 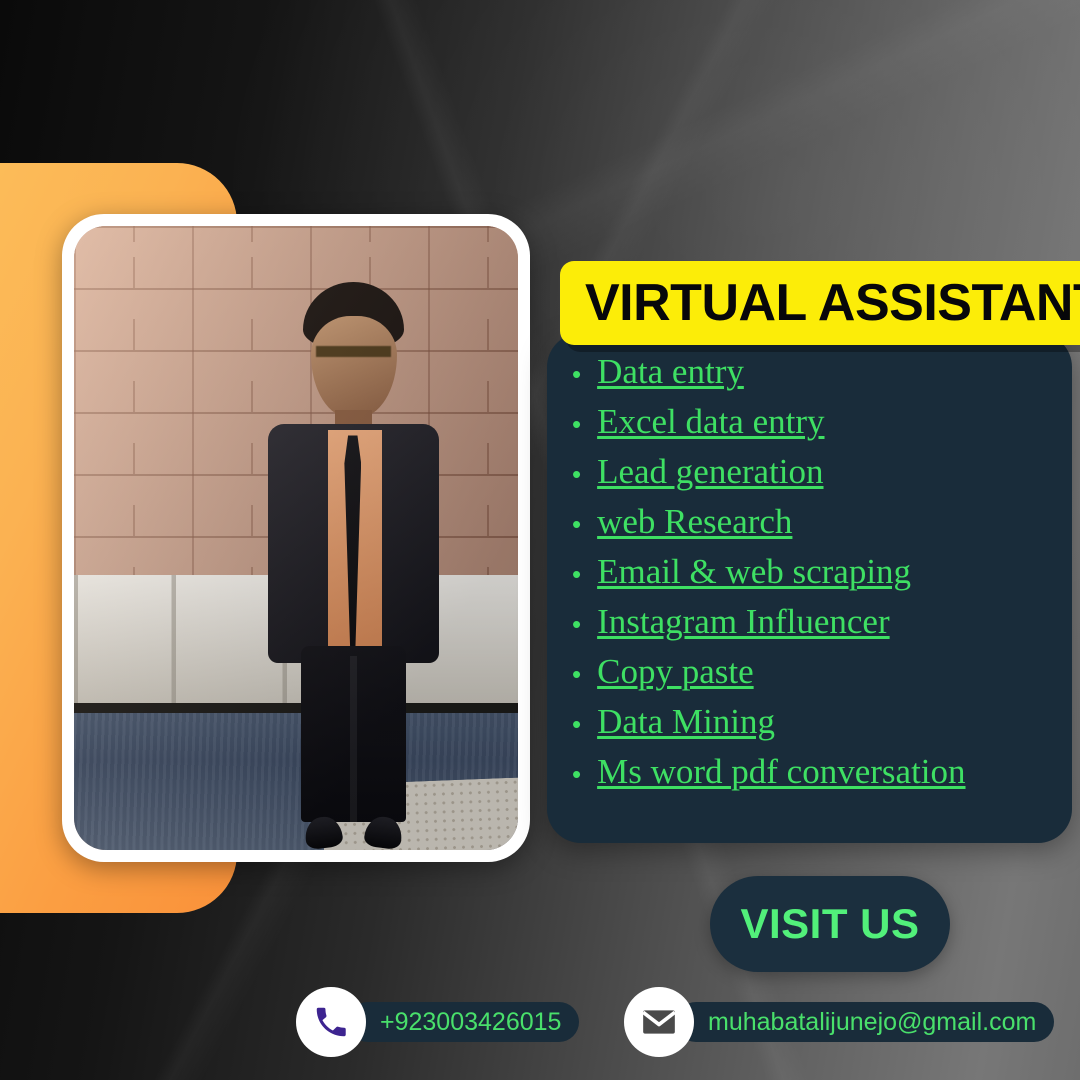 What do you see at coordinates (826, 427) in the screenshot?
I see `list-item: • Excel data entry` at bounding box center [826, 427].